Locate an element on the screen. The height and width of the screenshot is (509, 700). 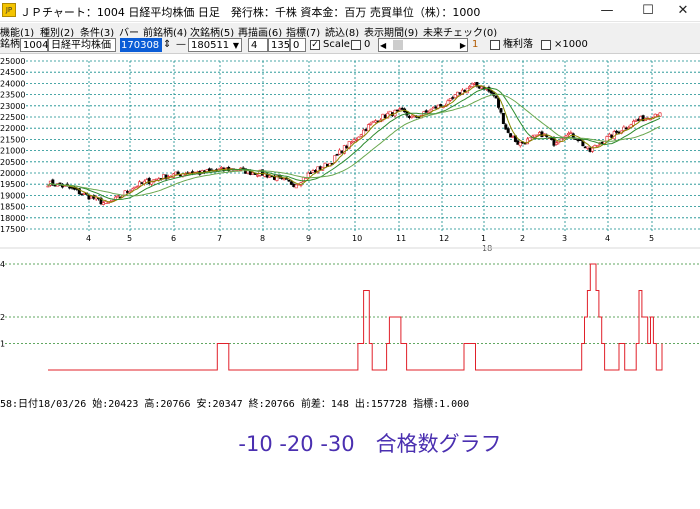
app-icon: JP is located at coordinates (9, 10).